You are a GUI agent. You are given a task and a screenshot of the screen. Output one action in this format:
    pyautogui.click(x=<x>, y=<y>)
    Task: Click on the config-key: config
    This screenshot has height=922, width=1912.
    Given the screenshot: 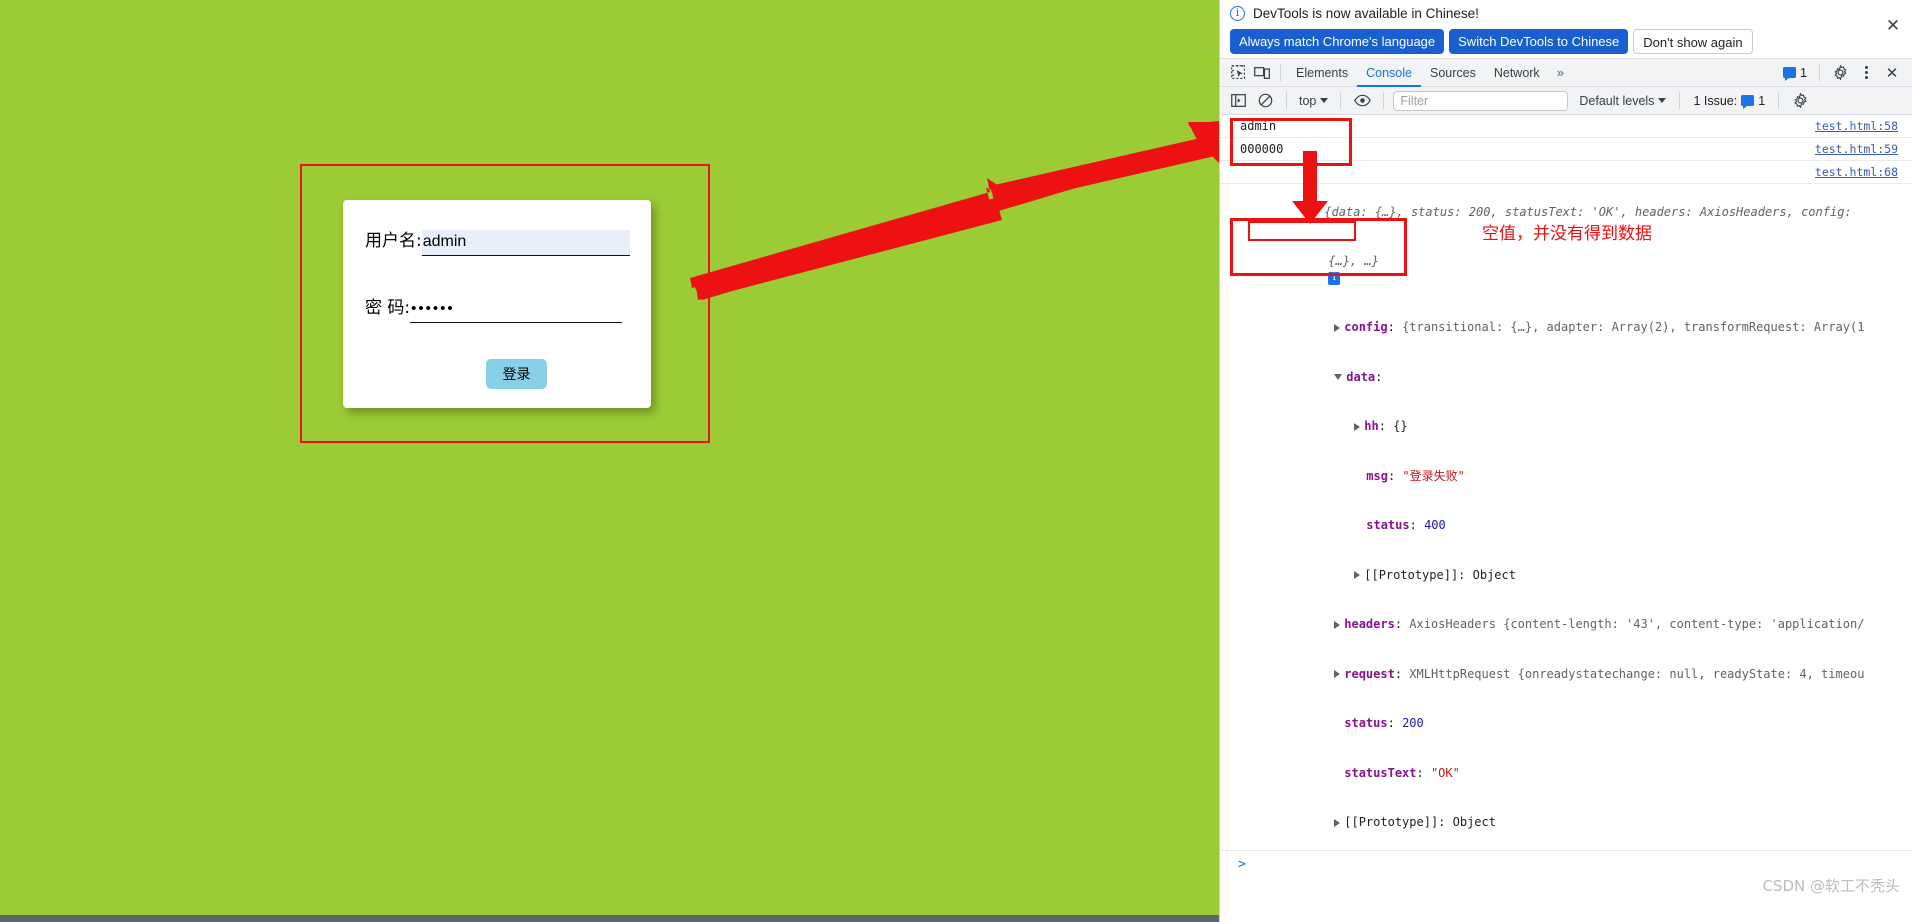 What is the action you would take?
    pyautogui.click(x=1366, y=327)
    